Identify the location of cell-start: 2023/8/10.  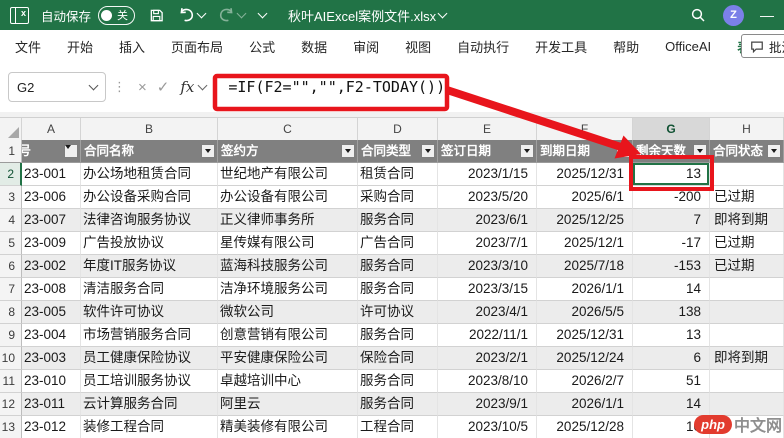
(487, 381).